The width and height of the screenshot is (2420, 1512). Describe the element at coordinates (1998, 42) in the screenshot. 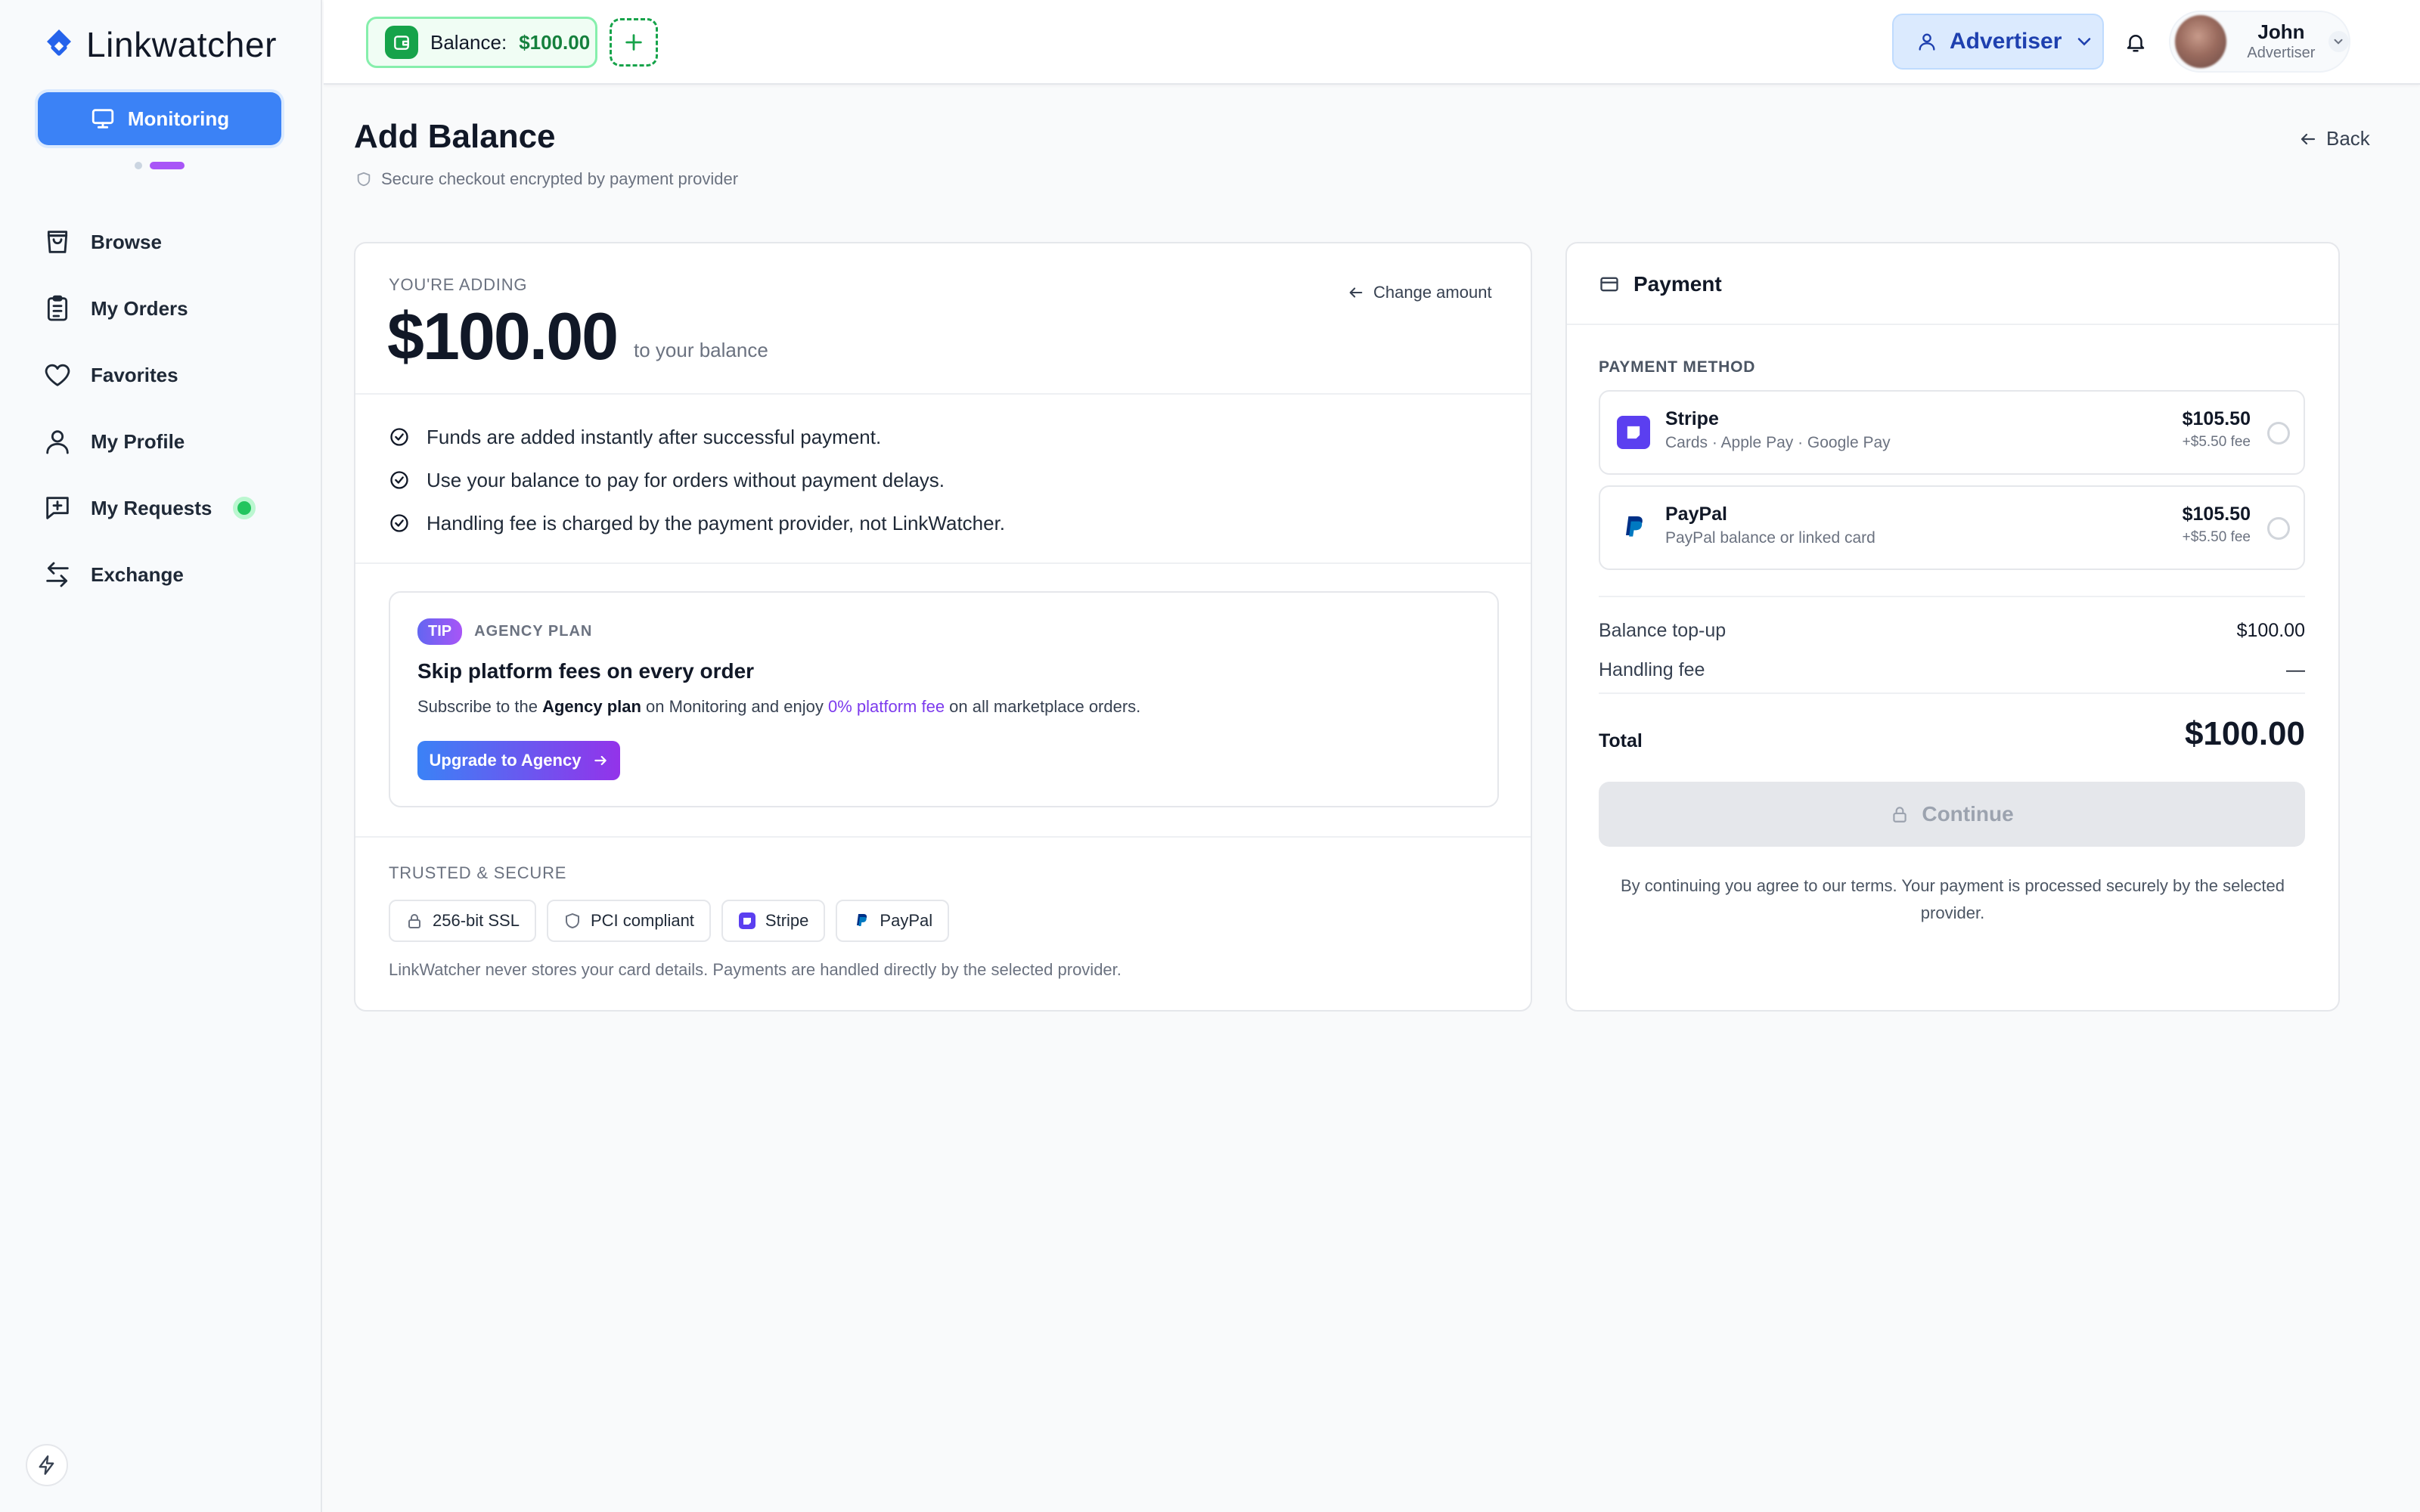

I see `role-switcher: Advertiser` at that location.